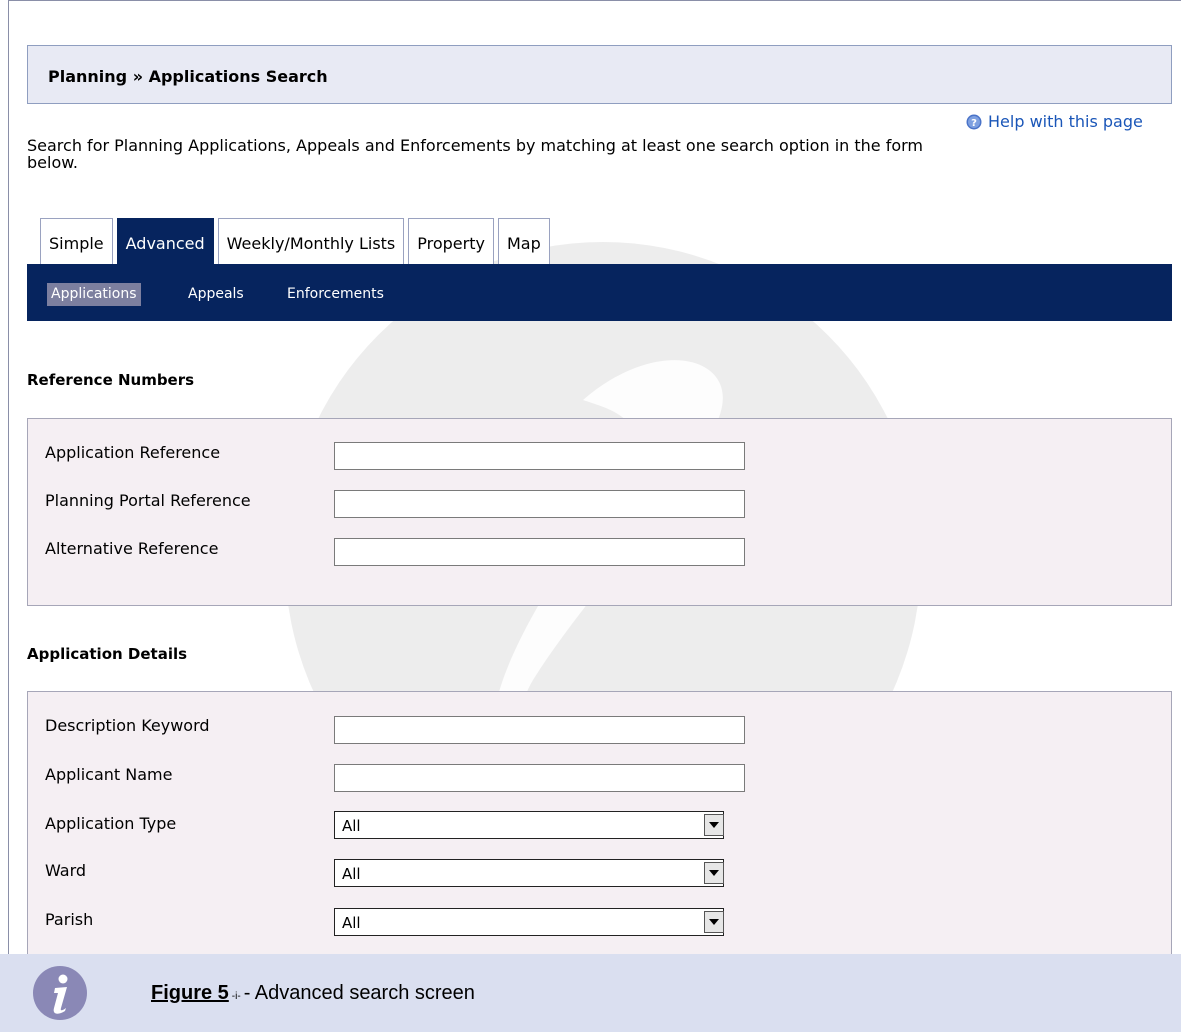 The width and height of the screenshot is (1181, 1032). Describe the element at coordinates (539, 504) in the screenshot. I see `planning-portal-reference-input` at that location.